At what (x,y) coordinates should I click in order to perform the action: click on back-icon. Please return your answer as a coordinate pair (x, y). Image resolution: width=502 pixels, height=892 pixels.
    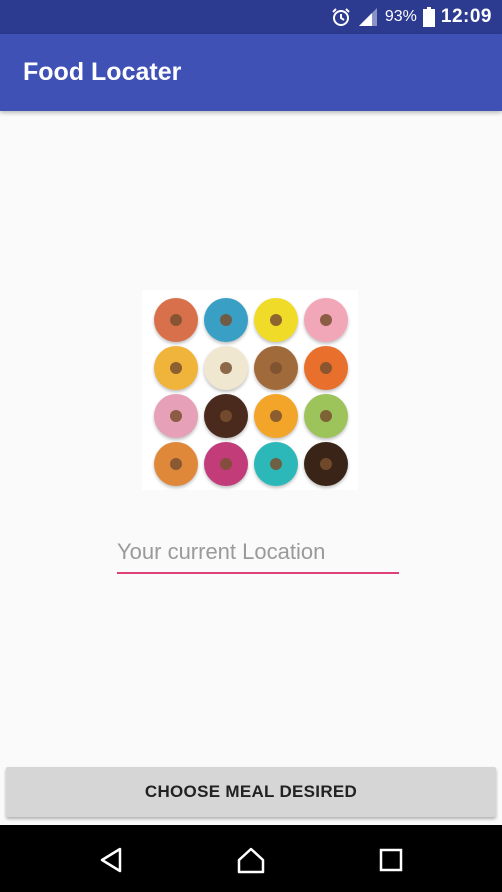
    Looking at the image, I should click on (111, 860).